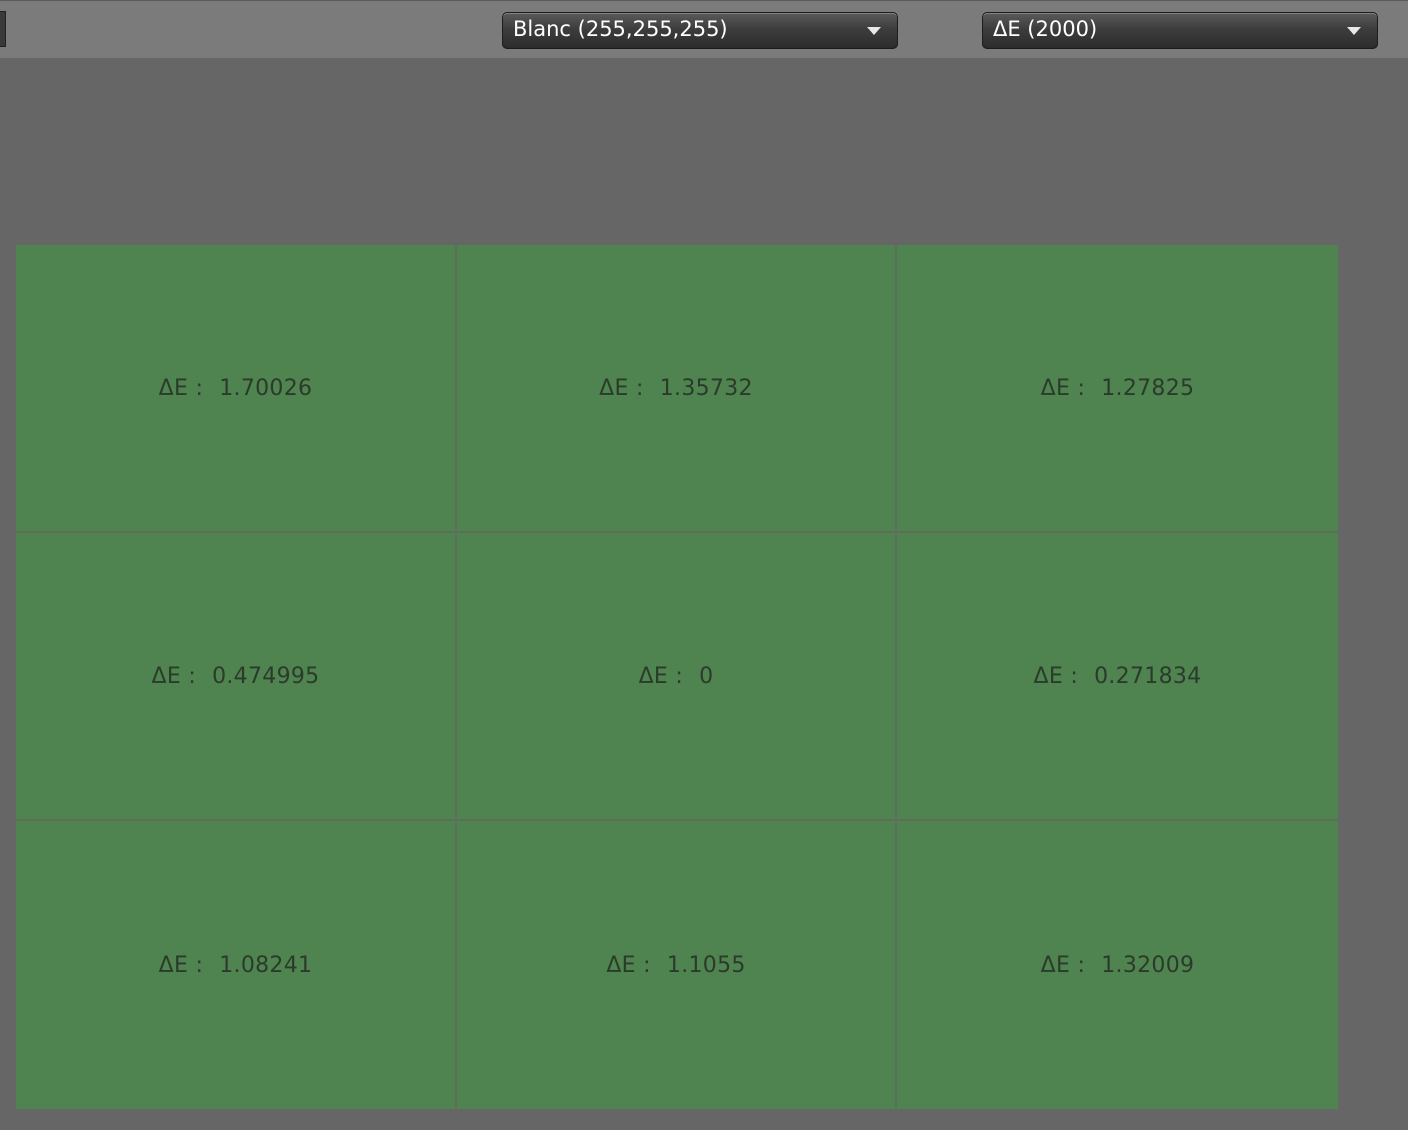 This screenshot has width=1408, height=1130. I want to click on toolbar: Blanc (255,255,255) ΔE (2000), so click(704, 29).